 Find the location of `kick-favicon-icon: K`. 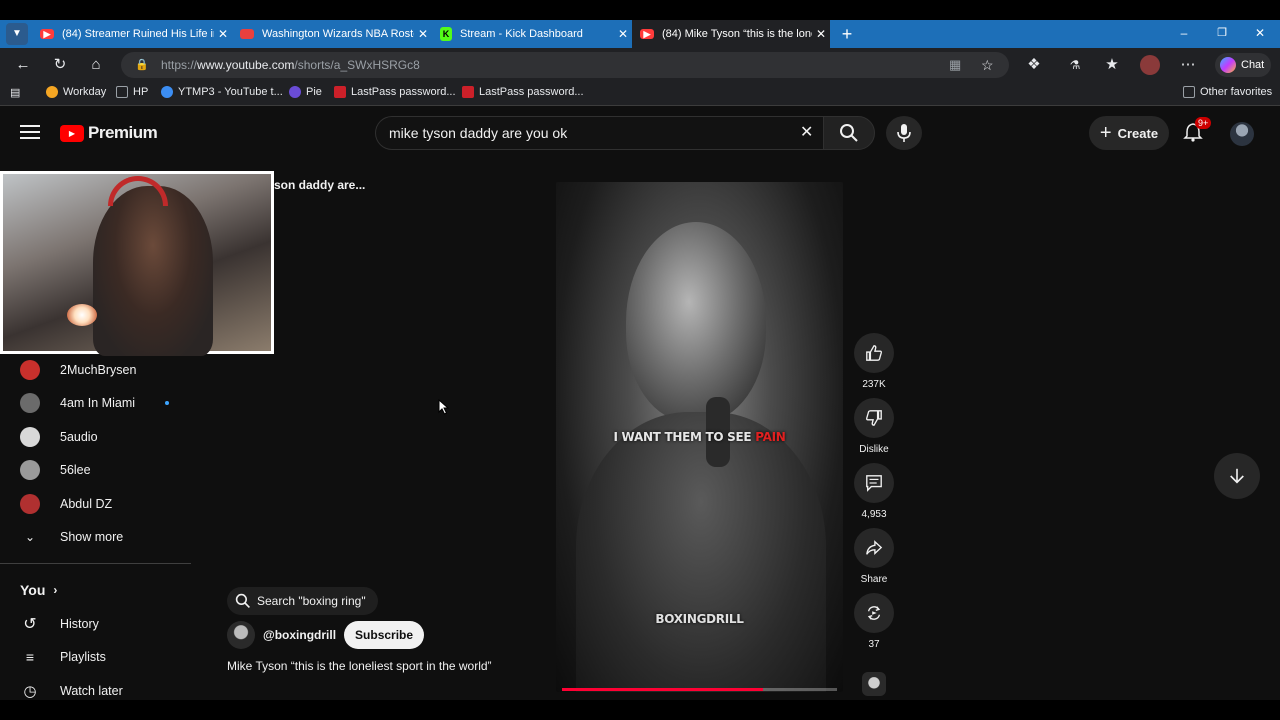

kick-favicon-icon: K is located at coordinates (446, 34).